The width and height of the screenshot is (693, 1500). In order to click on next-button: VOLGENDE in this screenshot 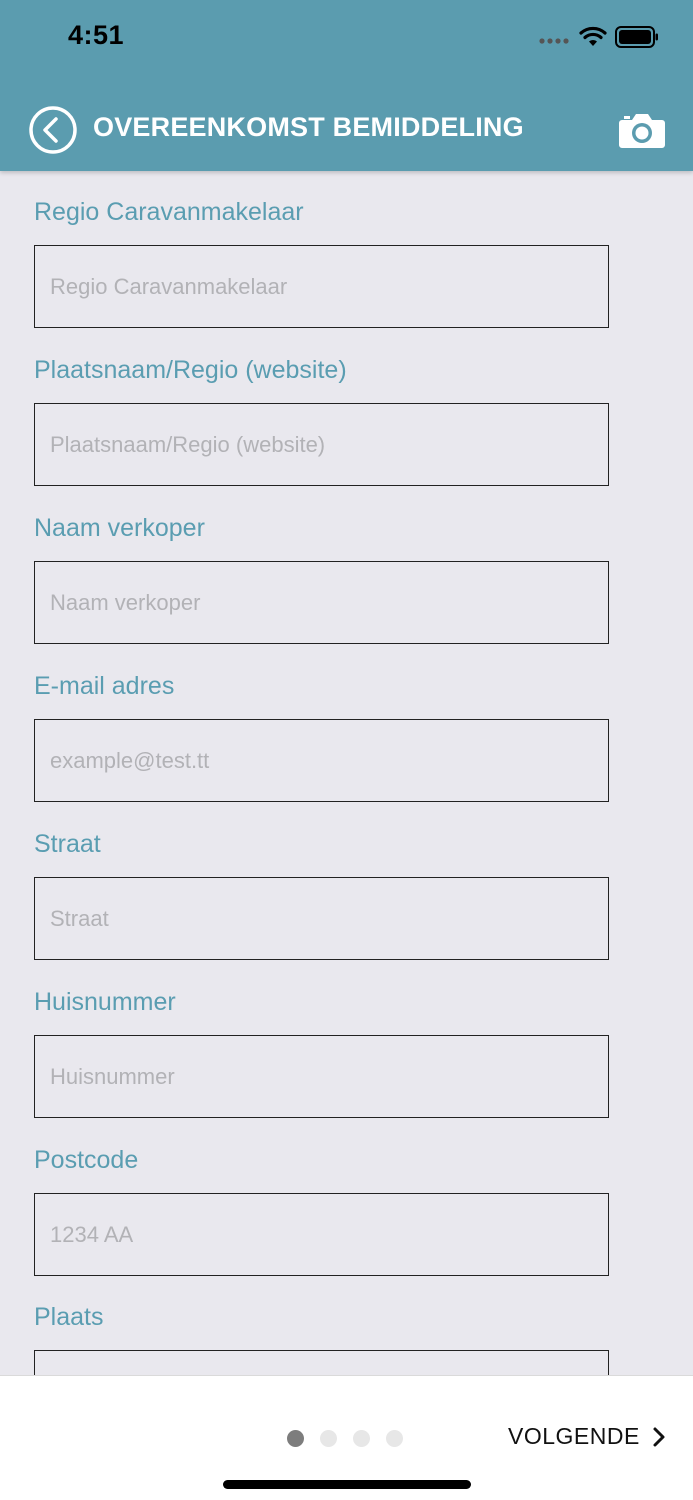, I will do `click(587, 1436)`.